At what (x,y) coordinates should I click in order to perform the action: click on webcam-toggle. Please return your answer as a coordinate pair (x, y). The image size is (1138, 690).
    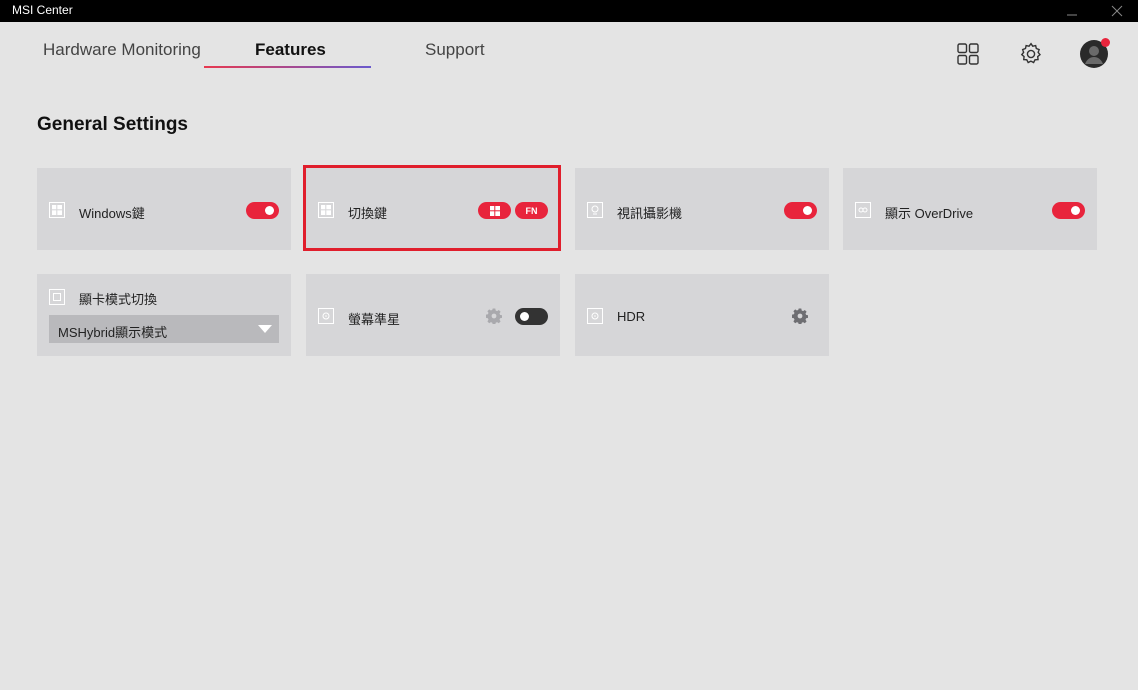
    Looking at the image, I should click on (800, 210).